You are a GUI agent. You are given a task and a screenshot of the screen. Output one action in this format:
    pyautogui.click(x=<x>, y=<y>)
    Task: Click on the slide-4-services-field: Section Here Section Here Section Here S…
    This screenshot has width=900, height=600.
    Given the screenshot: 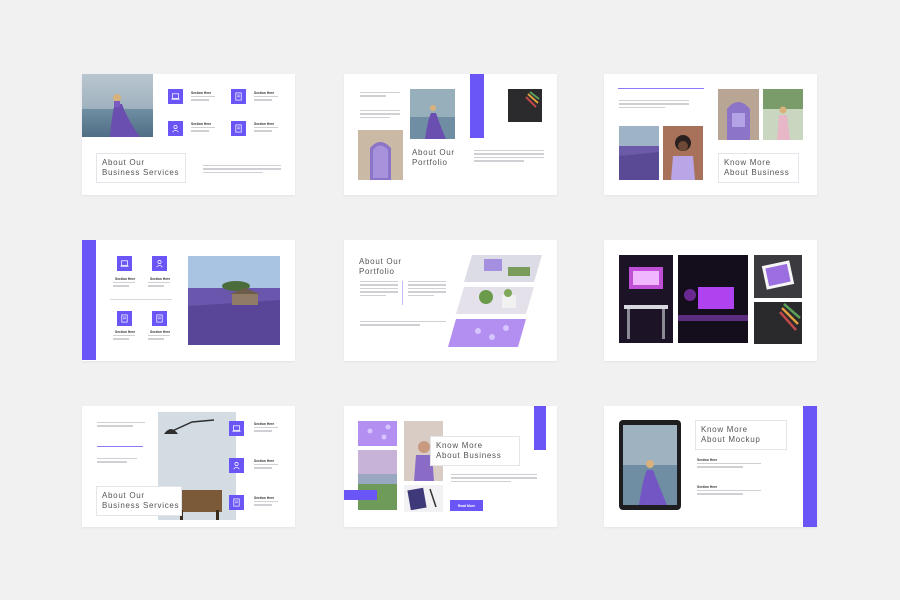 What is the action you would take?
    pyautogui.click(x=188, y=300)
    